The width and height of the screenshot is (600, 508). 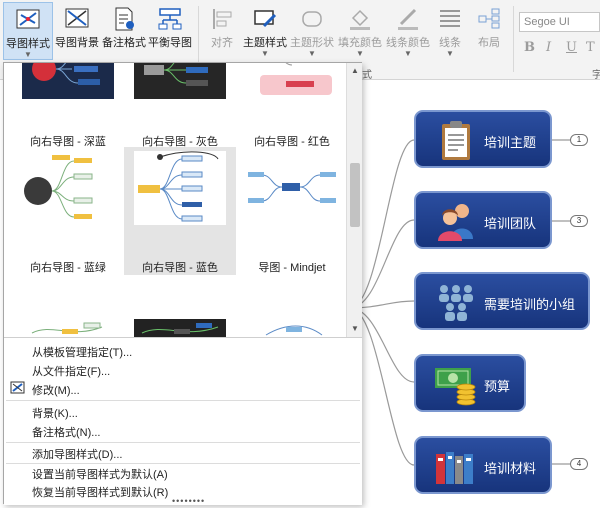 I want to click on layout-label: 布局, so click(x=489, y=43).